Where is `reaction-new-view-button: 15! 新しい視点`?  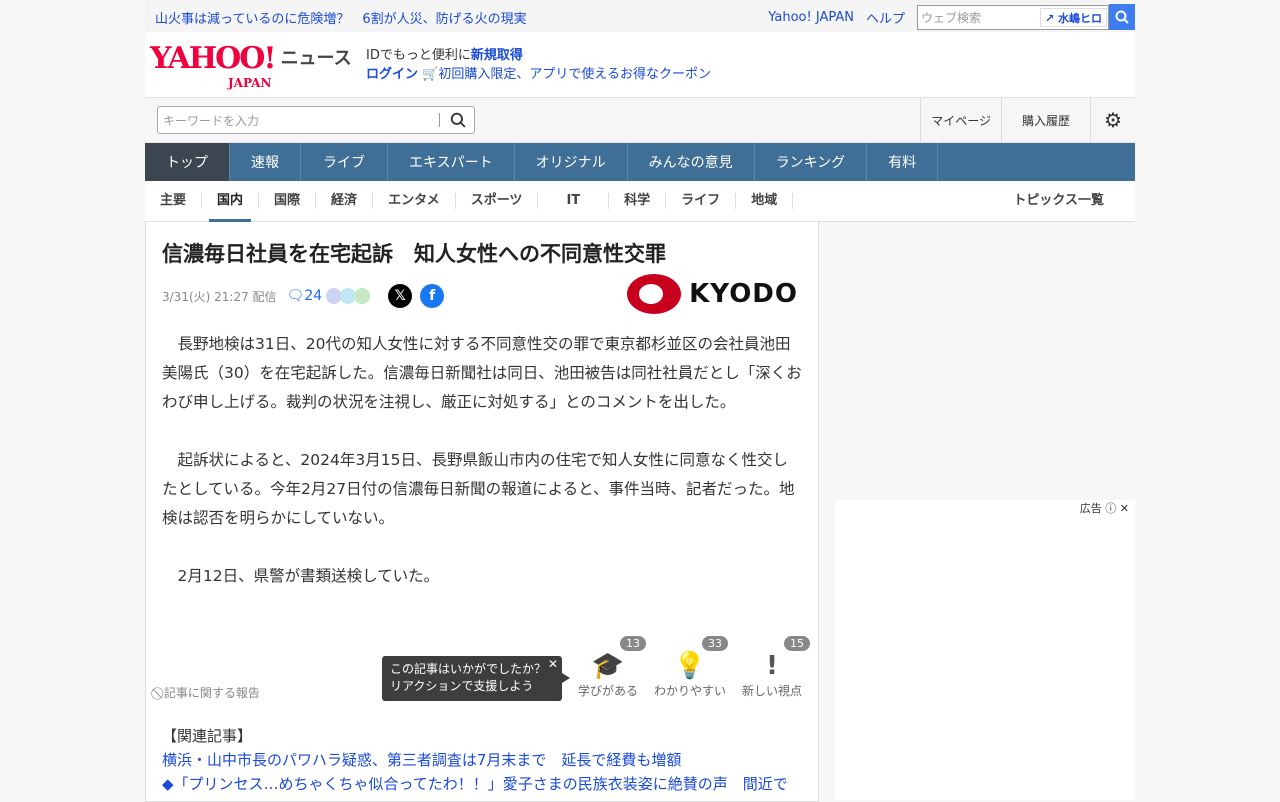
reaction-new-view-button: 15! 新しい視点 is located at coordinates (772, 667).